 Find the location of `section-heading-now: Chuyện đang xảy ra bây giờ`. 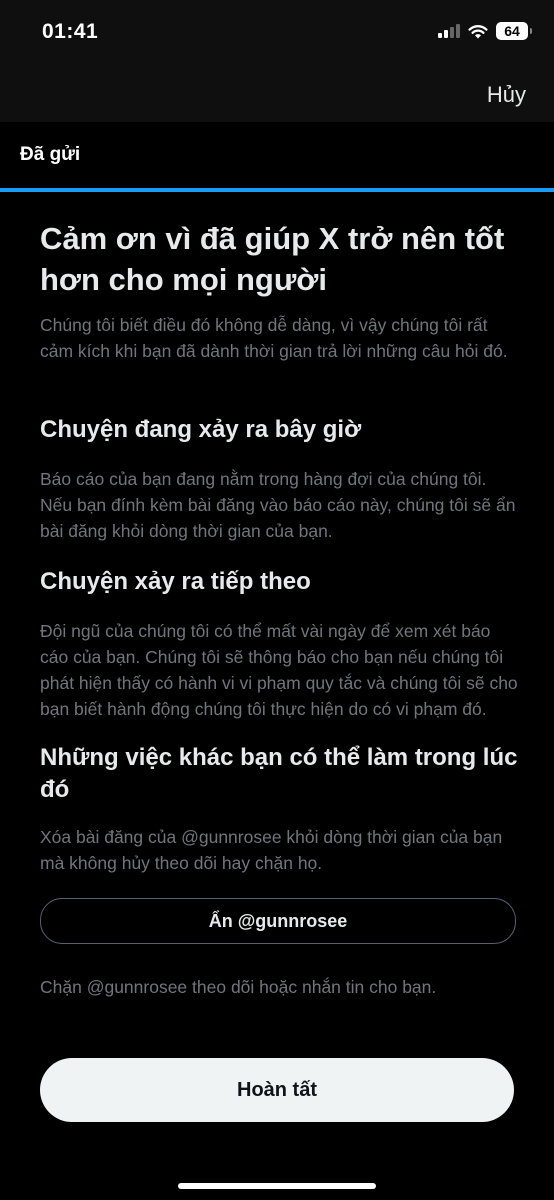

section-heading-now: Chuyện đang xảy ra bây giờ is located at coordinates (201, 429).